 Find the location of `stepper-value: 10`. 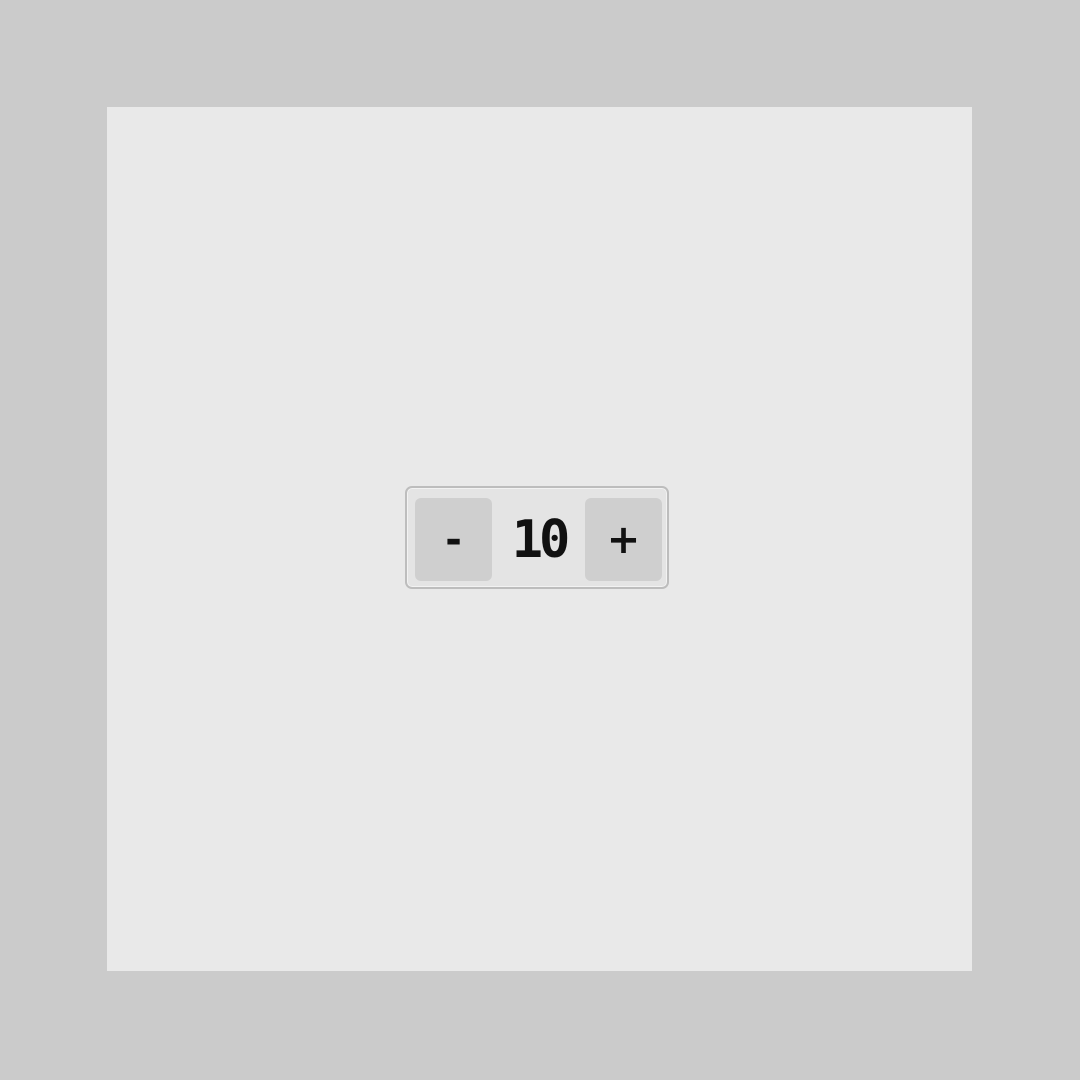

stepper-value: 10 is located at coordinates (541, 539).